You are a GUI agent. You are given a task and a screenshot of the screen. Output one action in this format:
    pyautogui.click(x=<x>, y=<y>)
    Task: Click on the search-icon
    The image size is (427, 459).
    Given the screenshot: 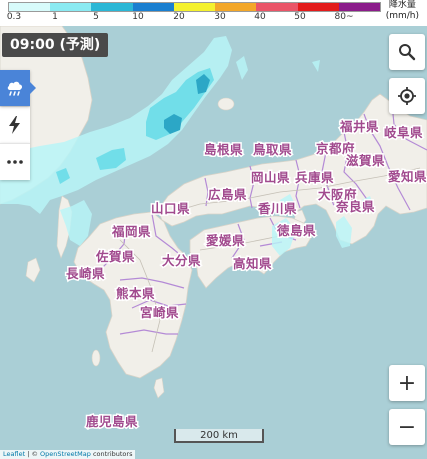 What is the action you would take?
    pyautogui.click(x=407, y=52)
    